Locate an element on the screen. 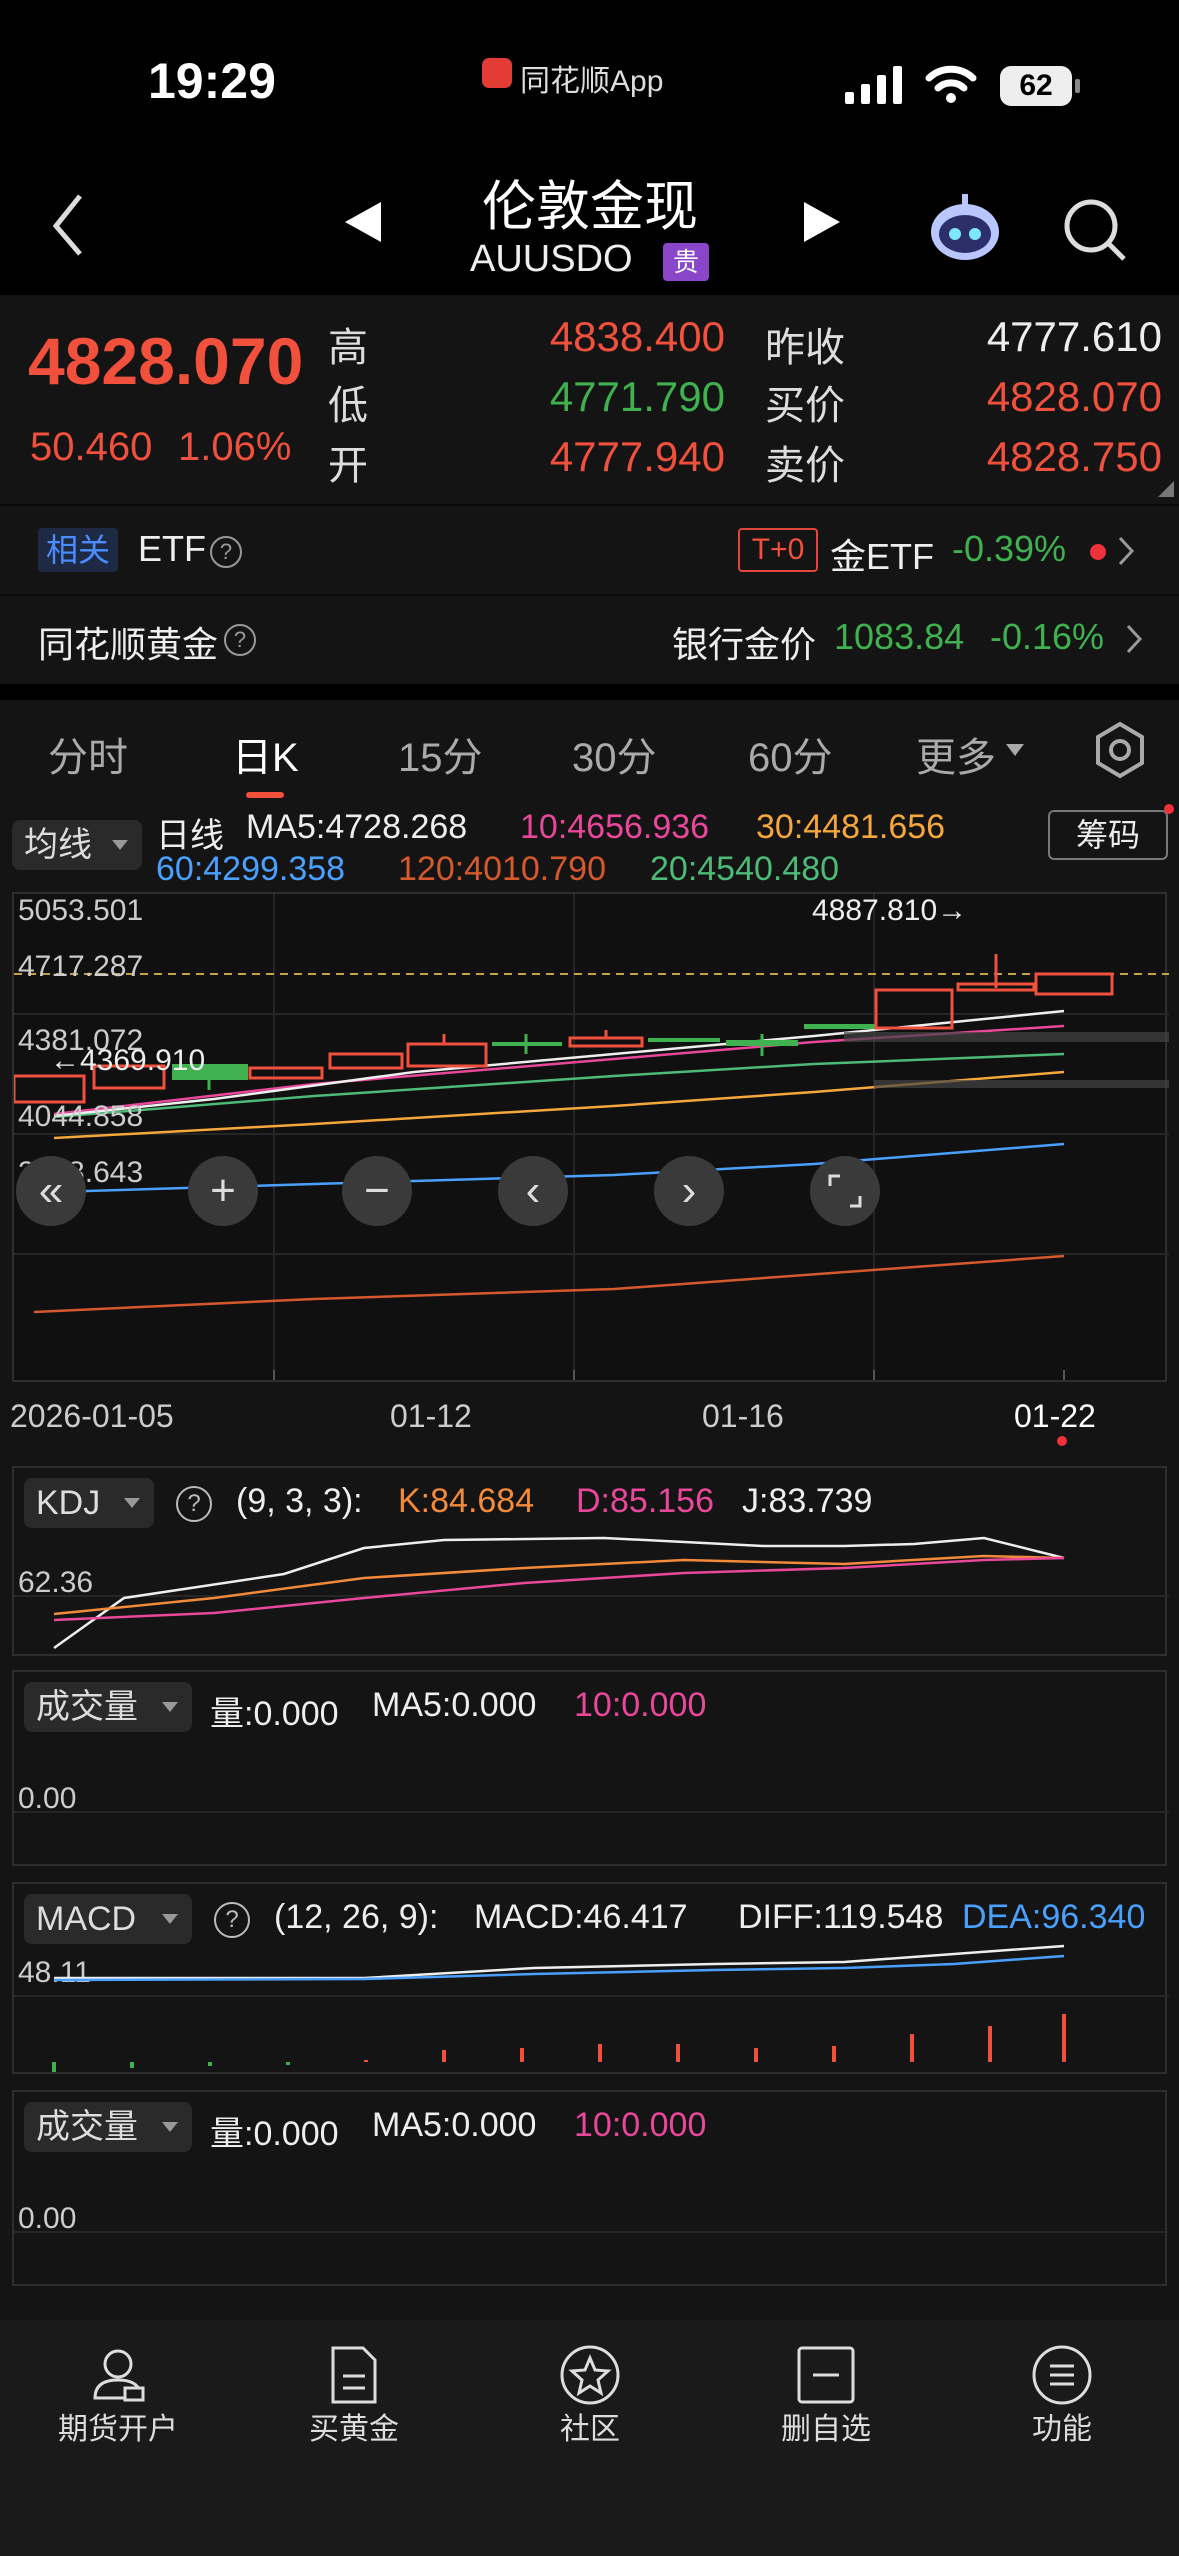 This screenshot has width=1179, height=2556. expand-corner-icon is located at coordinates (1166, 489).